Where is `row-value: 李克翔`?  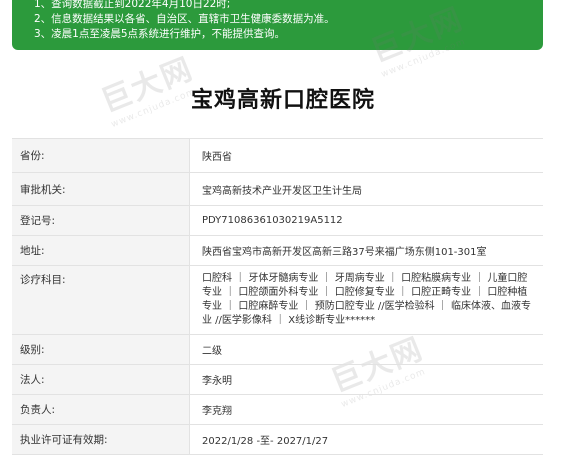 row-value: 李克翔 is located at coordinates (217, 411).